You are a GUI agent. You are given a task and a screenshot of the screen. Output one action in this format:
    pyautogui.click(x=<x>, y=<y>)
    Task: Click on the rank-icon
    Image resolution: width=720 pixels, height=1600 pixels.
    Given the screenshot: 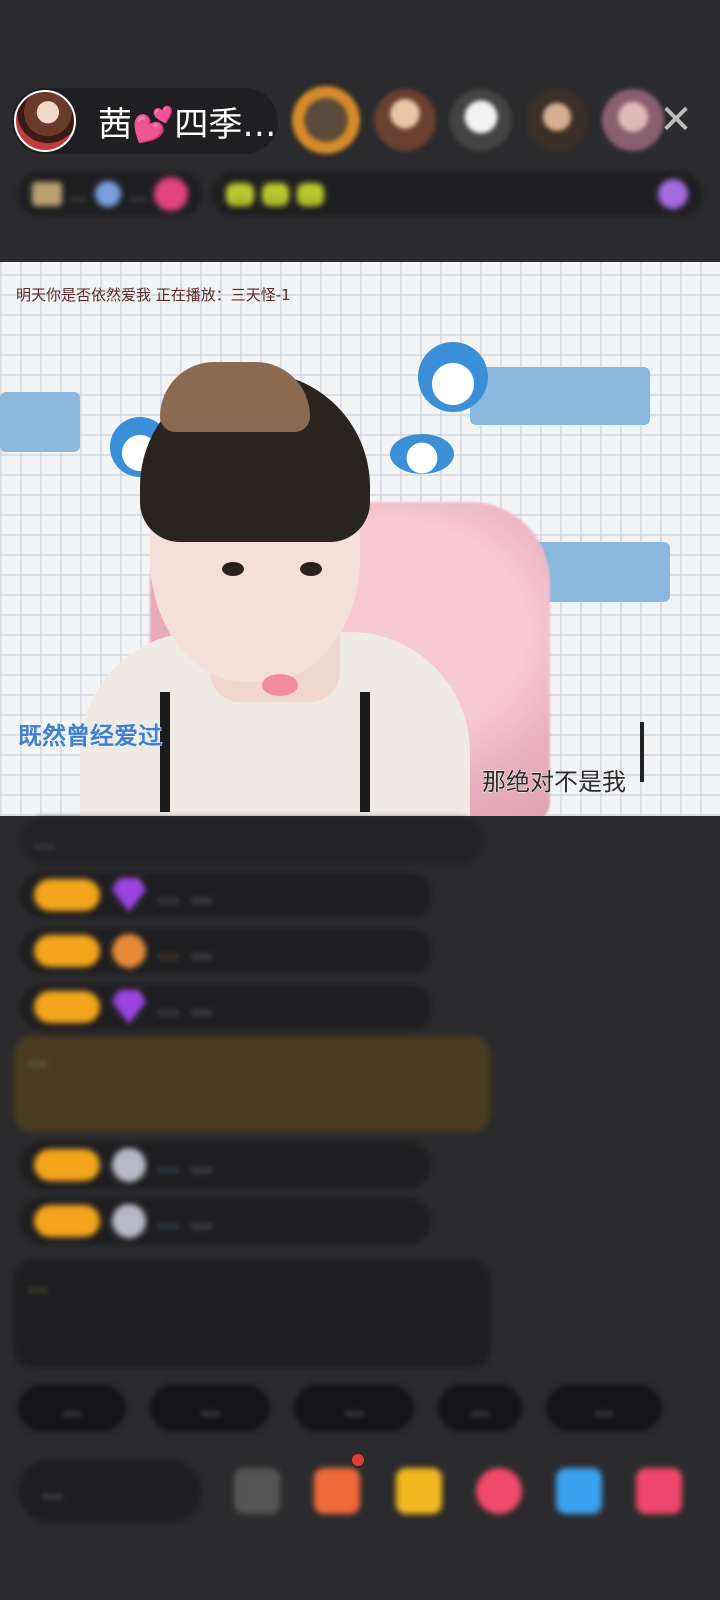 What is the action you would take?
    pyautogui.click(x=47, y=194)
    